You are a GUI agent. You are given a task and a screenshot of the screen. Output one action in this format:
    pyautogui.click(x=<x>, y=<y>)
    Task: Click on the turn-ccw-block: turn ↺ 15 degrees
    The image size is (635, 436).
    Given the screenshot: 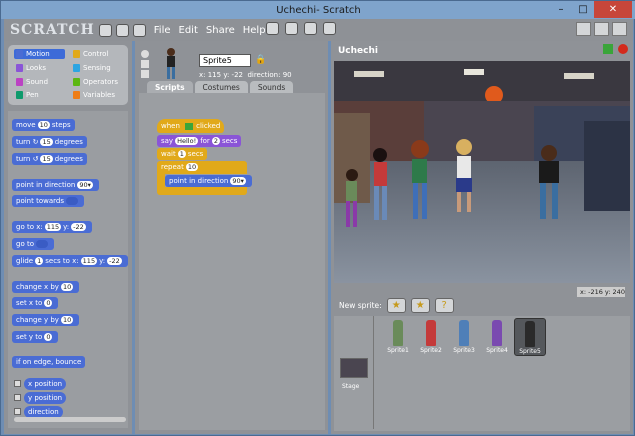 What is the action you would take?
    pyautogui.click(x=49, y=159)
    